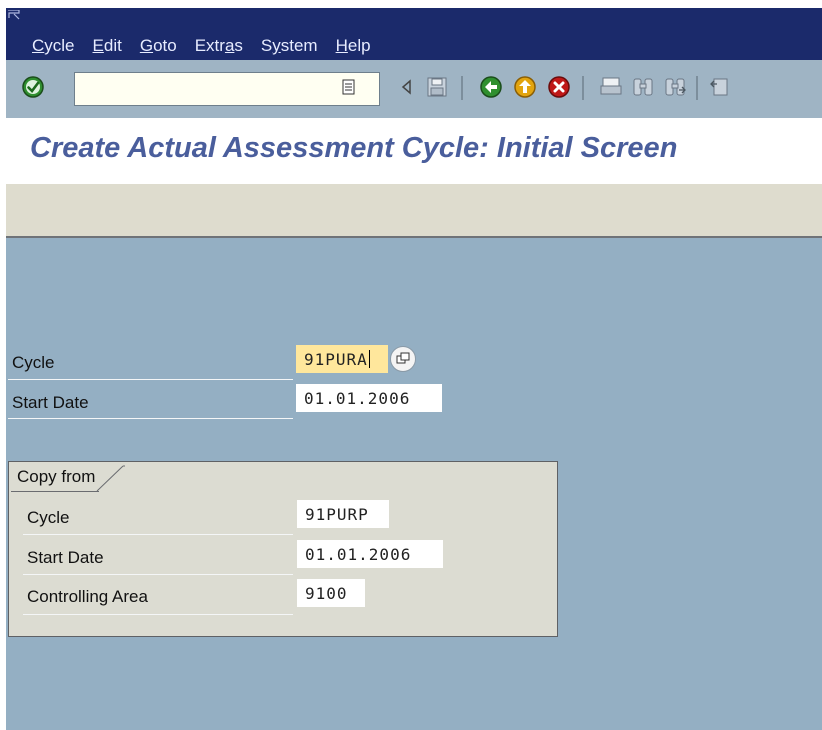 Image resolution: width=822 pixels, height=730 pixels. What do you see at coordinates (227, 89) in the screenshot?
I see `command-field` at bounding box center [227, 89].